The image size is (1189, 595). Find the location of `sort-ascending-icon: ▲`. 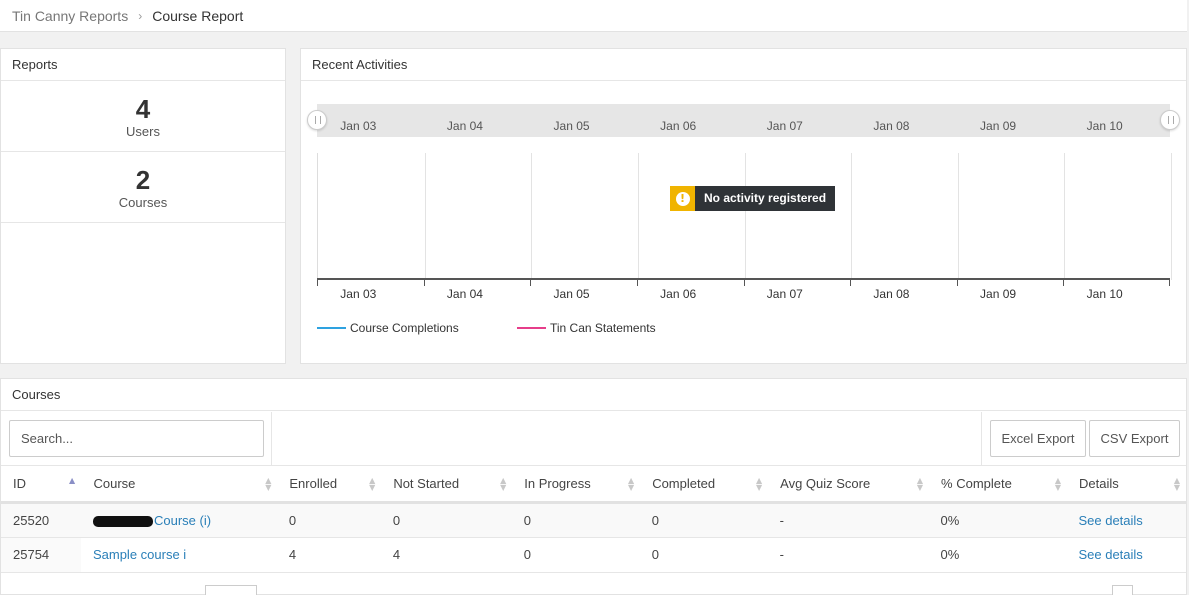

sort-ascending-icon: ▲ is located at coordinates (72, 480).